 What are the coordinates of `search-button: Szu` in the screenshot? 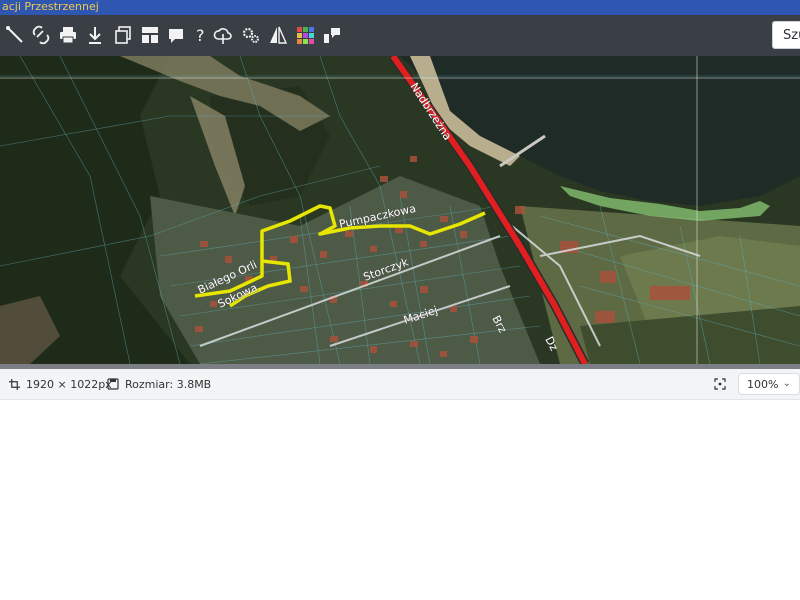 It's located at (786, 35).